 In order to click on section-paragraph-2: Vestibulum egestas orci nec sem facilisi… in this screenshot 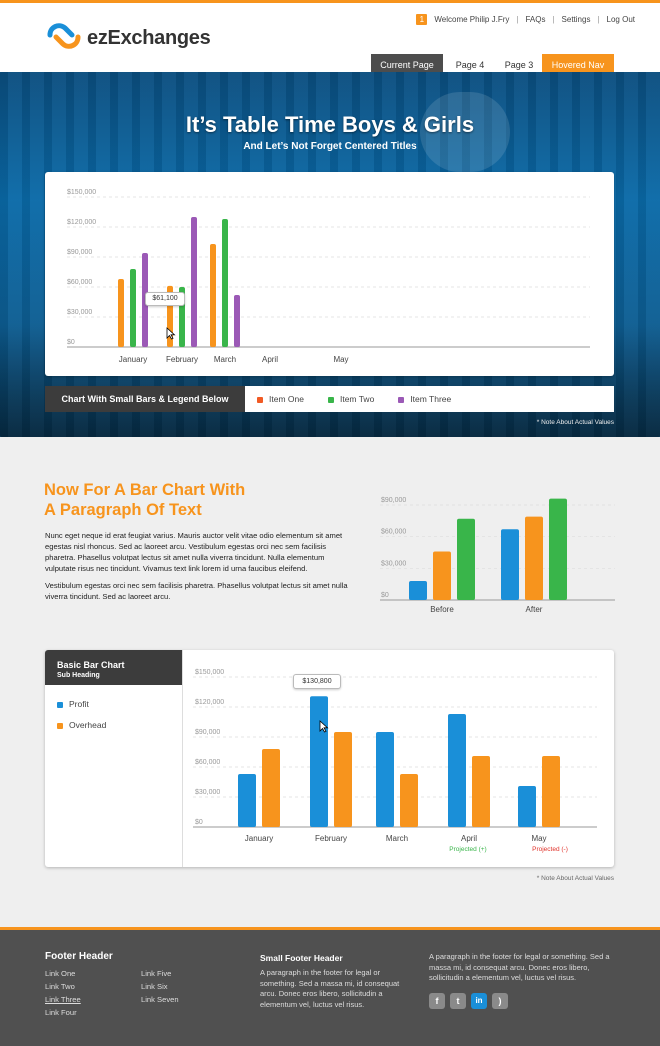, I will do `click(196, 591)`.